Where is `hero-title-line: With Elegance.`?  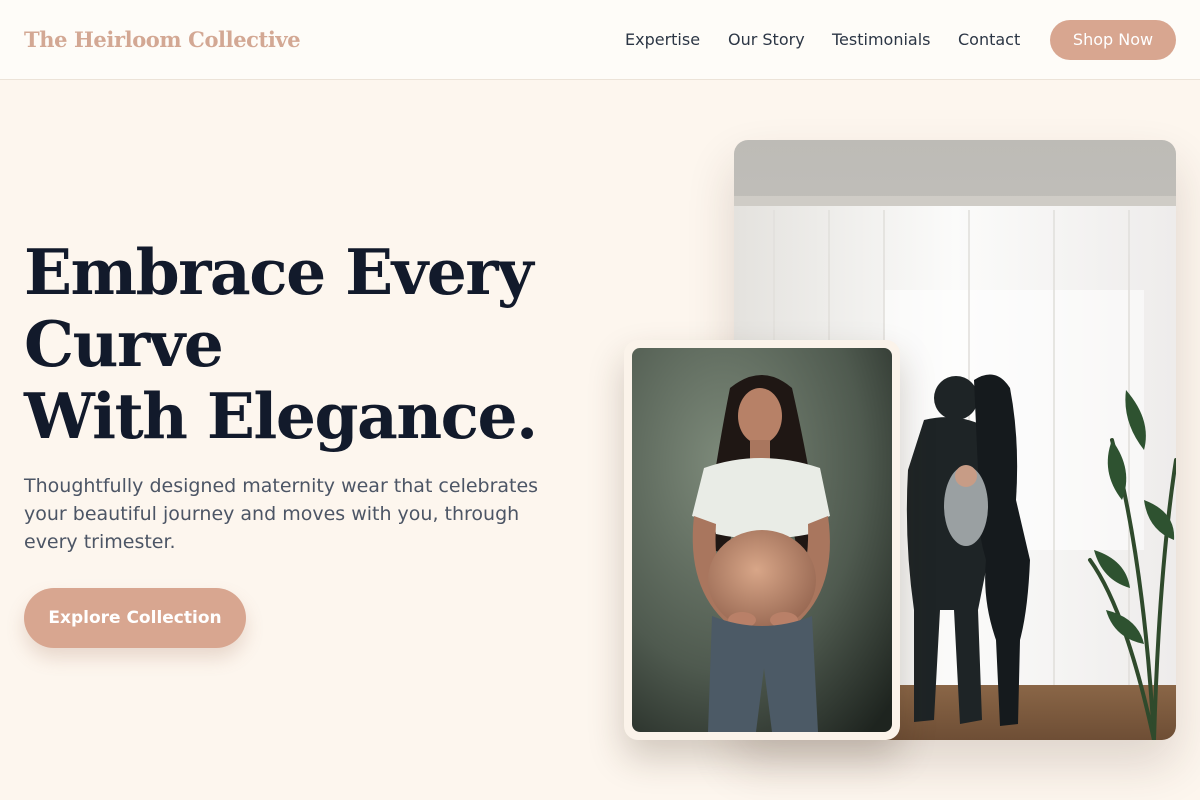
hero-title-line: With Elegance. is located at coordinates (281, 416).